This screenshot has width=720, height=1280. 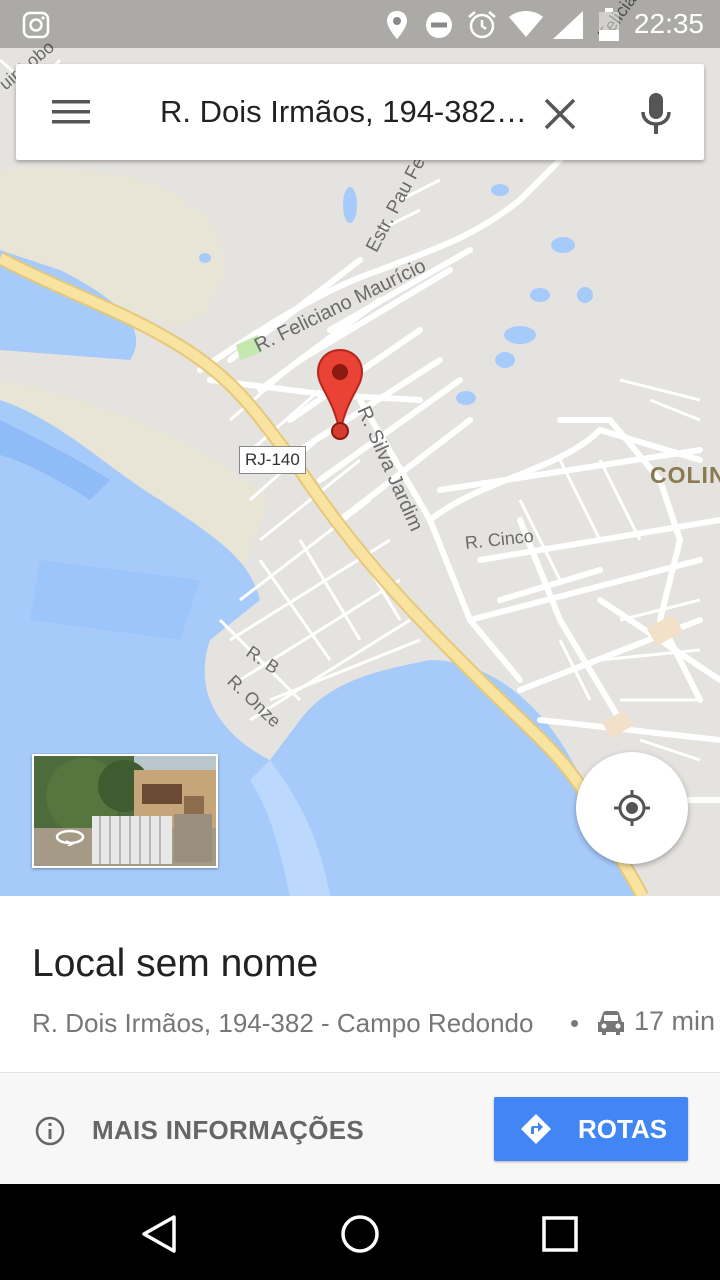 What do you see at coordinates (560, 1234) in the screenshot?
I see `recents-icon` at bounding box center [560, 1234].